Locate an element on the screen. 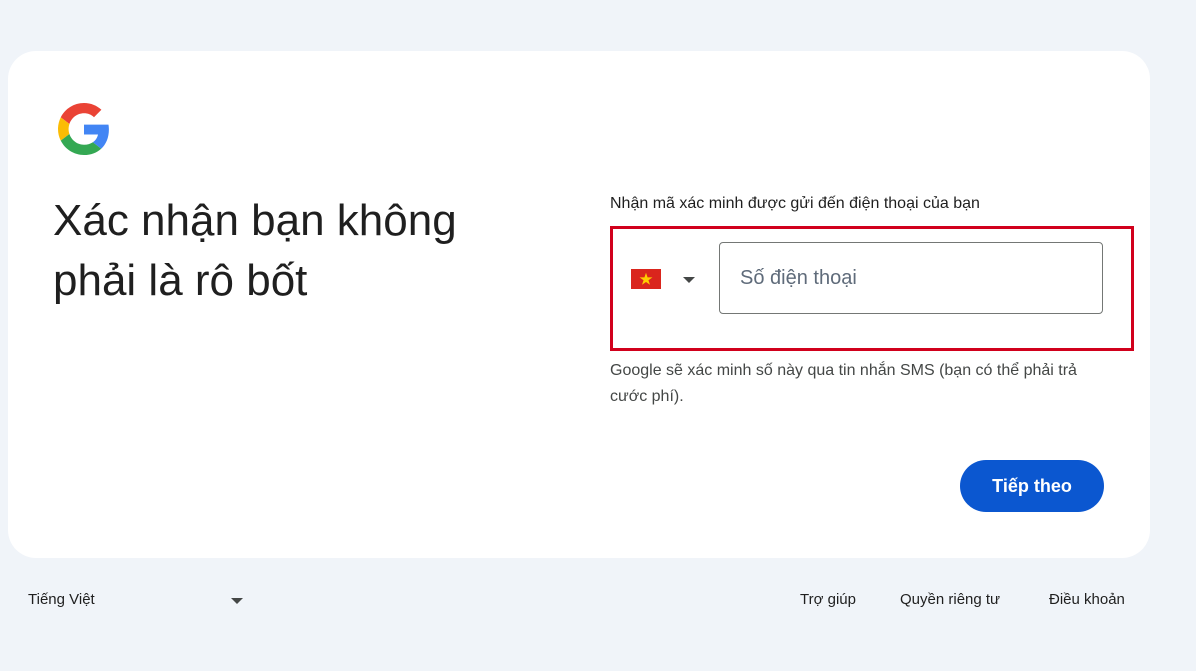 This screenshot has width=1196, height=671. vietnam-flag-icon is located at coordinates (646, 279).